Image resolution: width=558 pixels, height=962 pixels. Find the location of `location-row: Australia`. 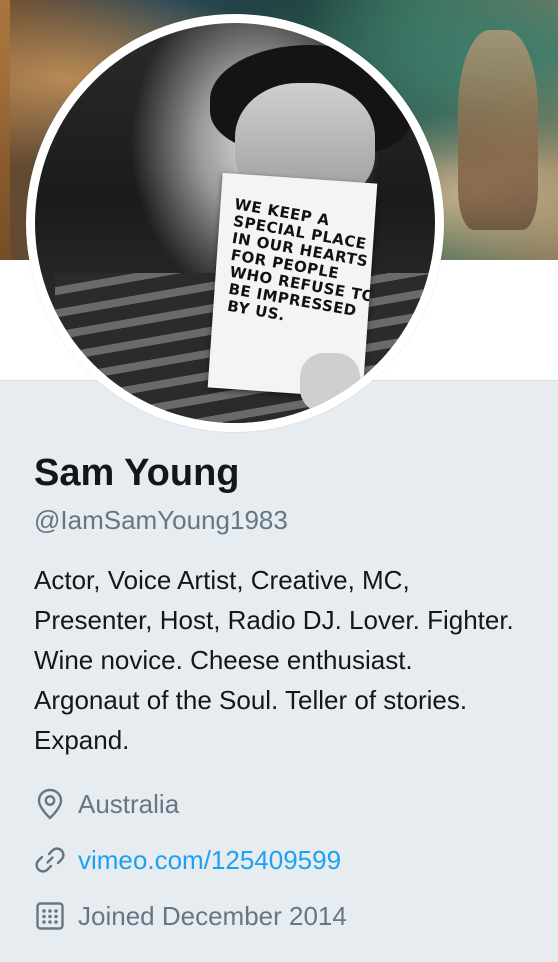

location-row: Australia is located at coordinates (289, 804).